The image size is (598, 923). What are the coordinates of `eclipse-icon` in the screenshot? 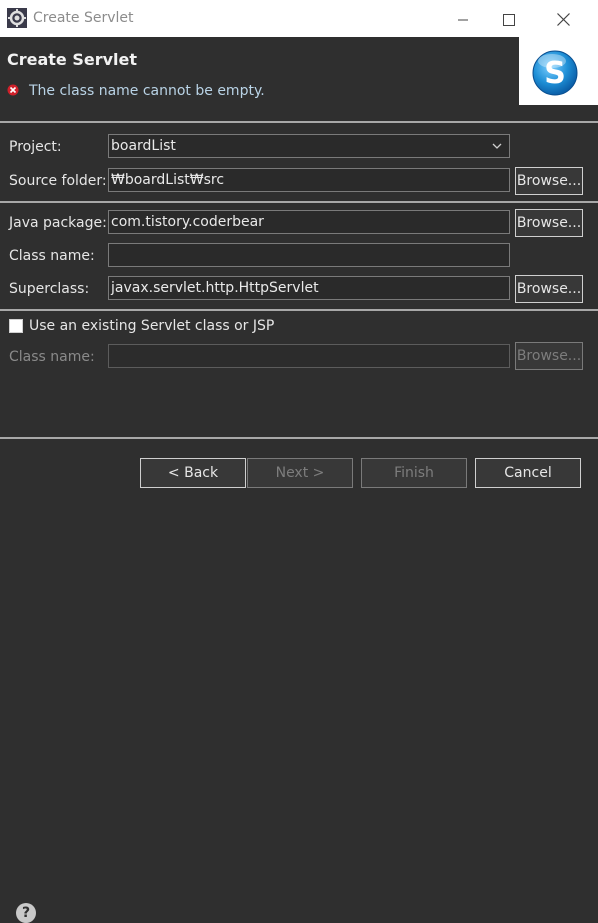 It's located at (17, 18).